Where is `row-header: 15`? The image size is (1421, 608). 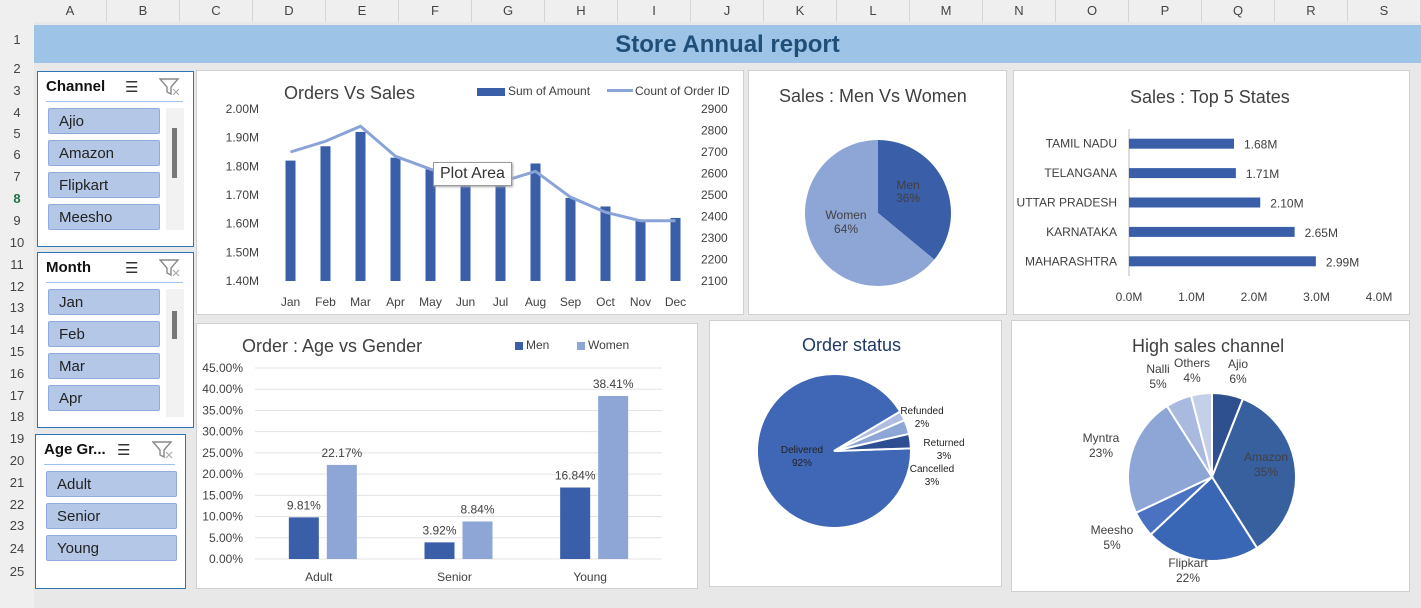 row-header: 15 is located at coordinates (17, 351).